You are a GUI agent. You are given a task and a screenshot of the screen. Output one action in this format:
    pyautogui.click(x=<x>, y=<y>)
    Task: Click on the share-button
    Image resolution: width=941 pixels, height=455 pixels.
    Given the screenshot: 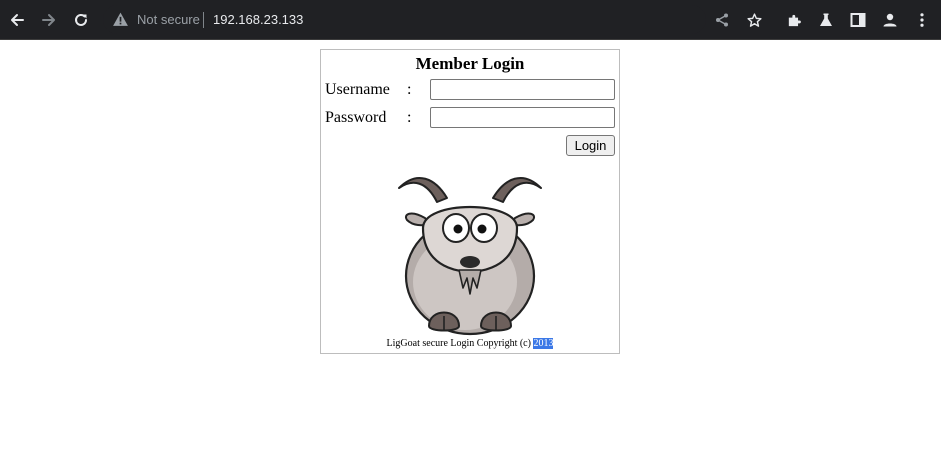 What is the action you would take?
    pyautogui.click(x=722, y=20)
    